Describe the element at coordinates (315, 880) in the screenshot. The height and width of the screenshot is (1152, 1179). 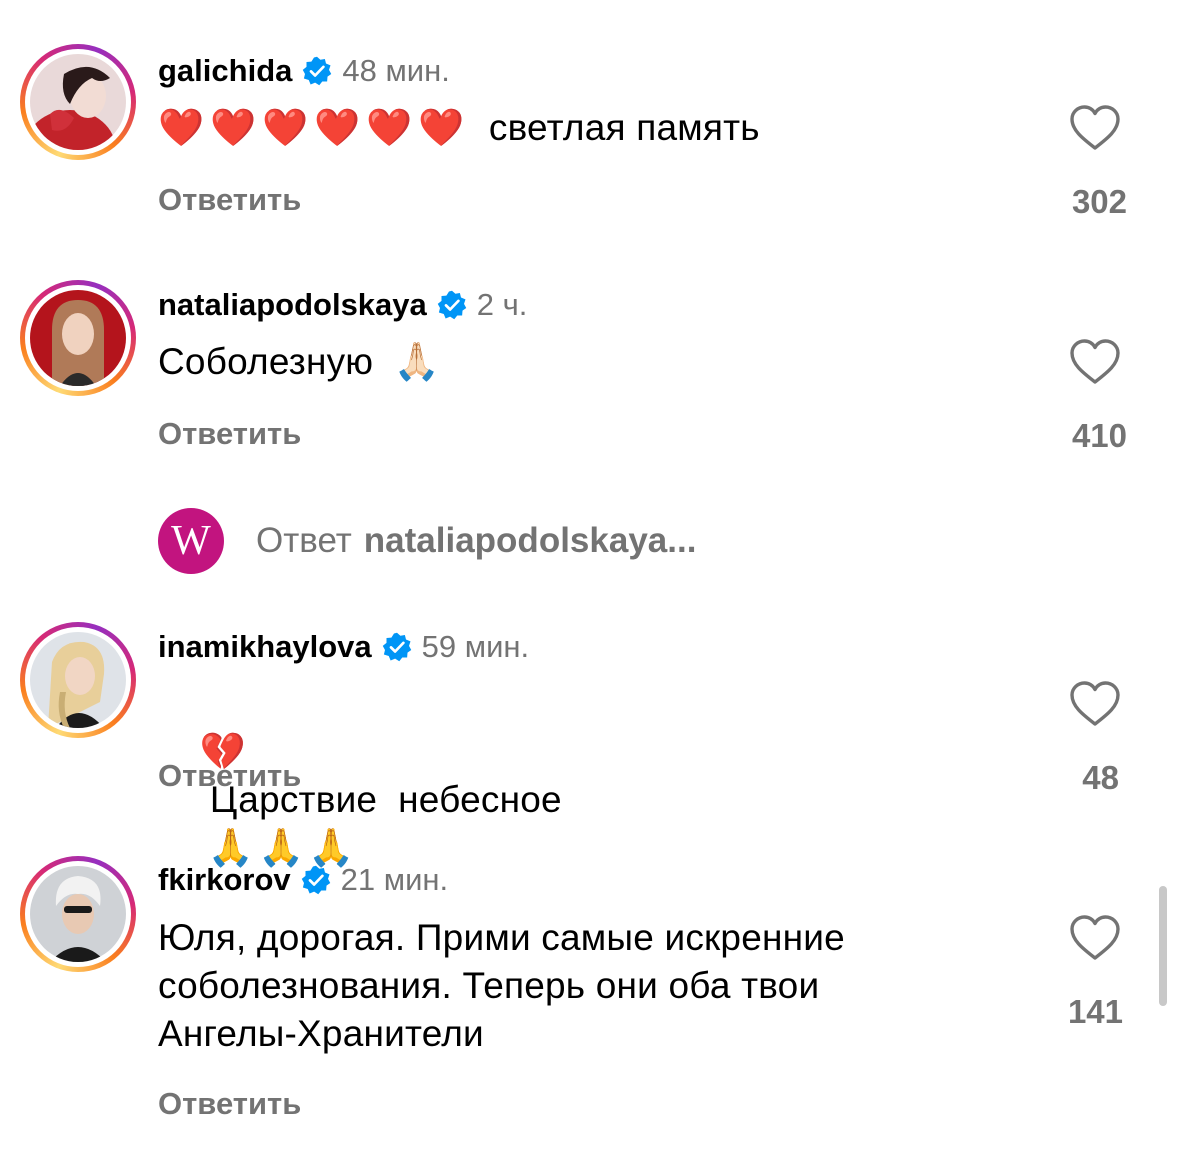
I see `verified-badge-icon` at that location.